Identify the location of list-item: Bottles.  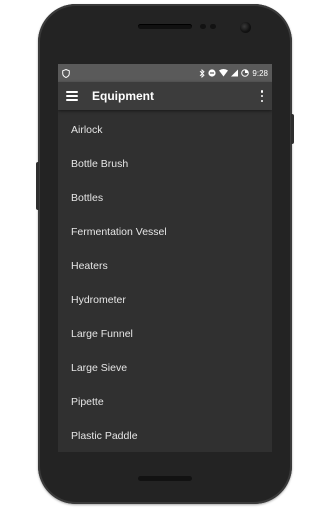
(165, 198).